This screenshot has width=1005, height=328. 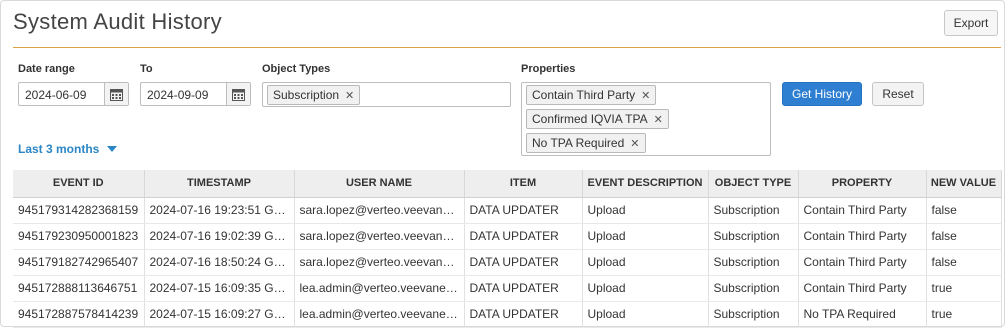 I want to click on date-from-field: 2024-06-09, so click(x=73, y=94).